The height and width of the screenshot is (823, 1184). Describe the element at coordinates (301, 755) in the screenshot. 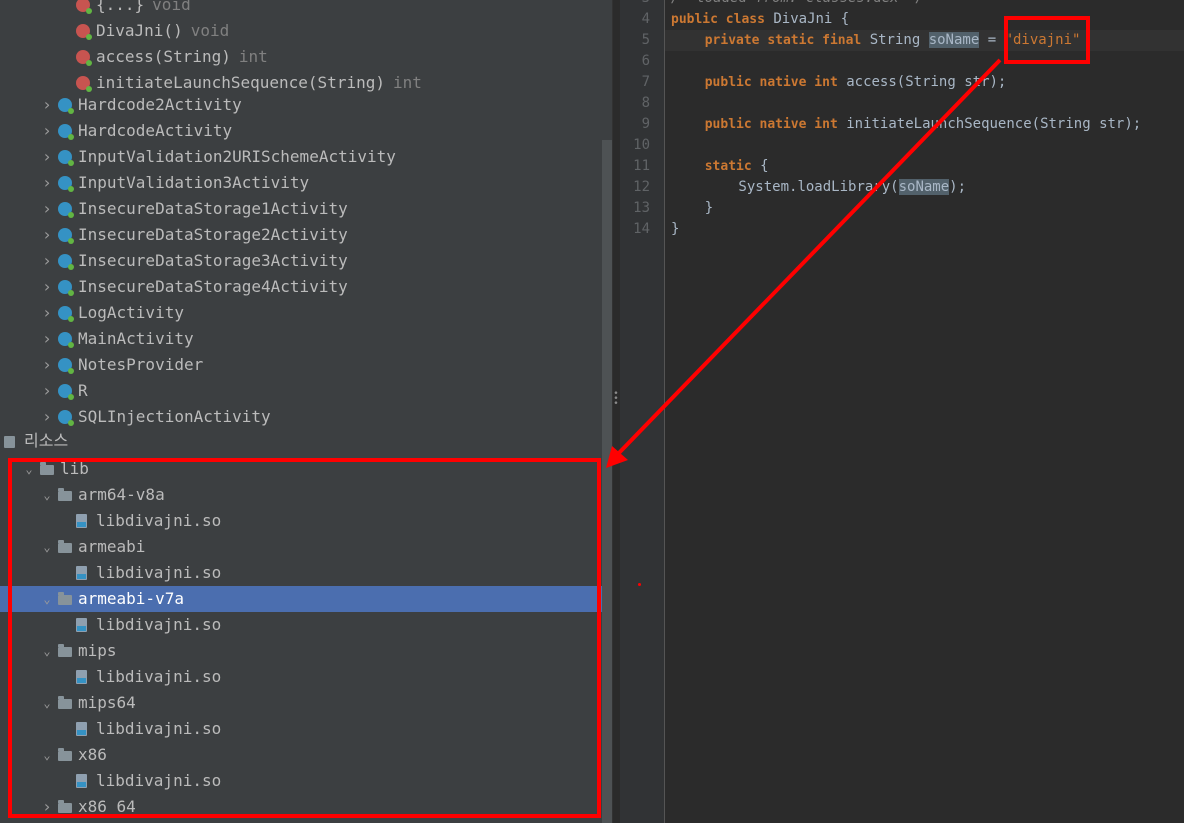

I see `tree-item: ⌄ x86` at that location.